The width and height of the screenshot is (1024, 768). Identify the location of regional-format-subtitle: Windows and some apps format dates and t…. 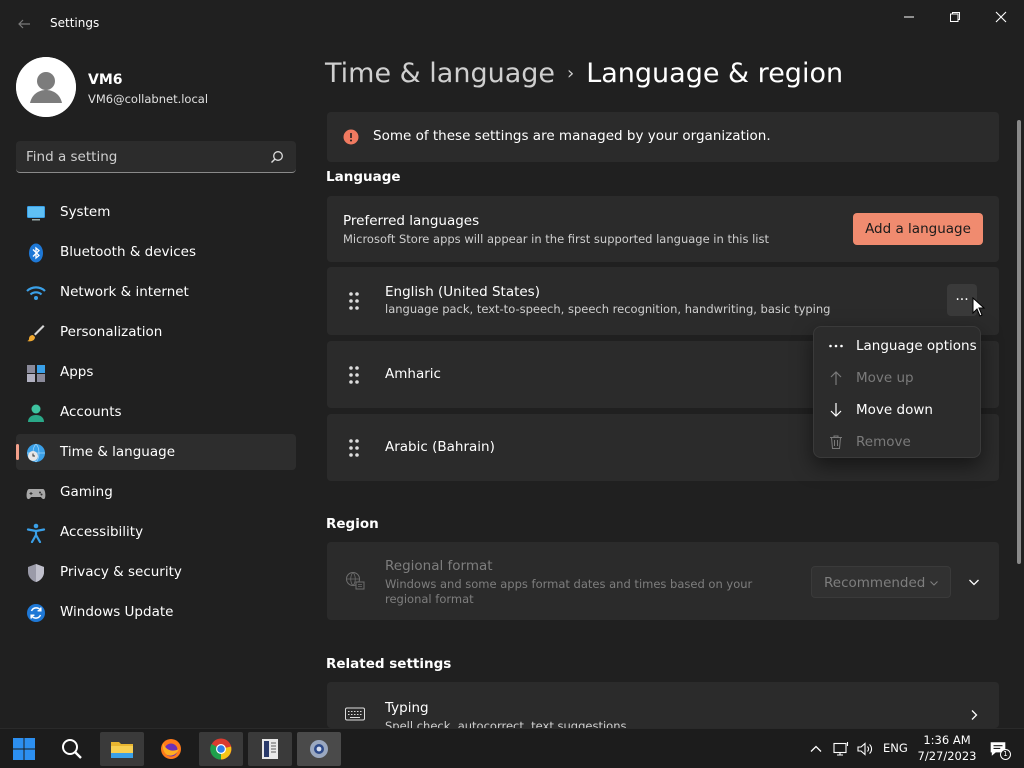
(569, 591).